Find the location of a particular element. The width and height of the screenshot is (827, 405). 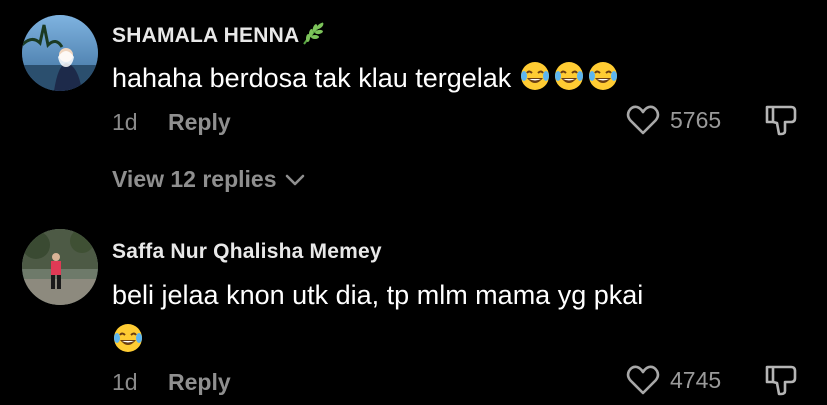

username-text: SHAMALA HENNA is located at coordinates (206, 35).